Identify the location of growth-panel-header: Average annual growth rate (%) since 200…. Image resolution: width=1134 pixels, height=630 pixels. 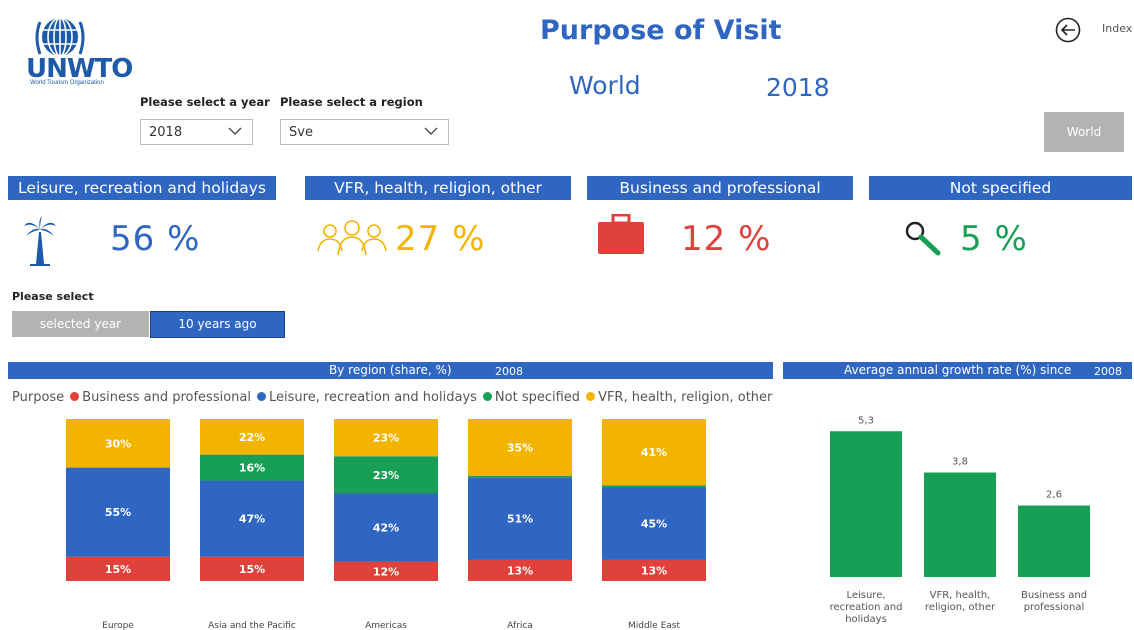
(957, 370).